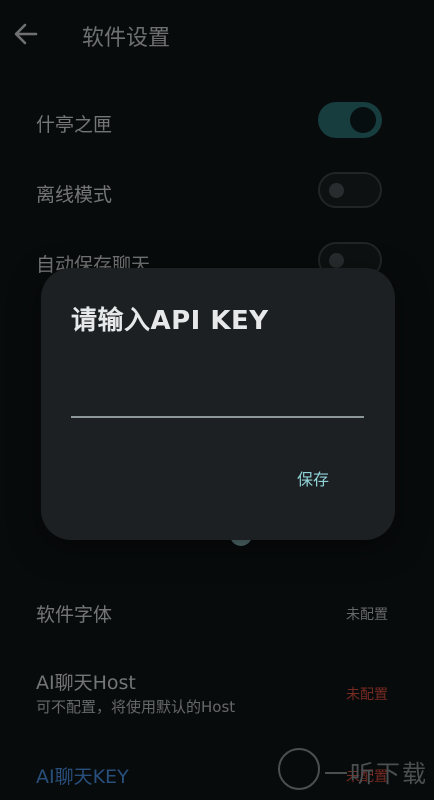 This screenshot has height=800, width=434. Describe the element at coordinates (170, 321) in the screenshot. I see `dialog-title: 请输入API KEY` at that location.